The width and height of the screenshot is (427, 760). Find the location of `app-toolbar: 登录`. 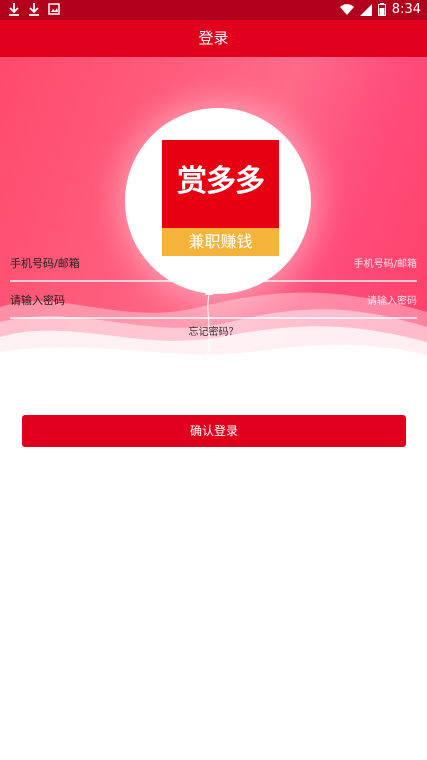

app-toolbar: 登录 is located at coordinates (213, 38).